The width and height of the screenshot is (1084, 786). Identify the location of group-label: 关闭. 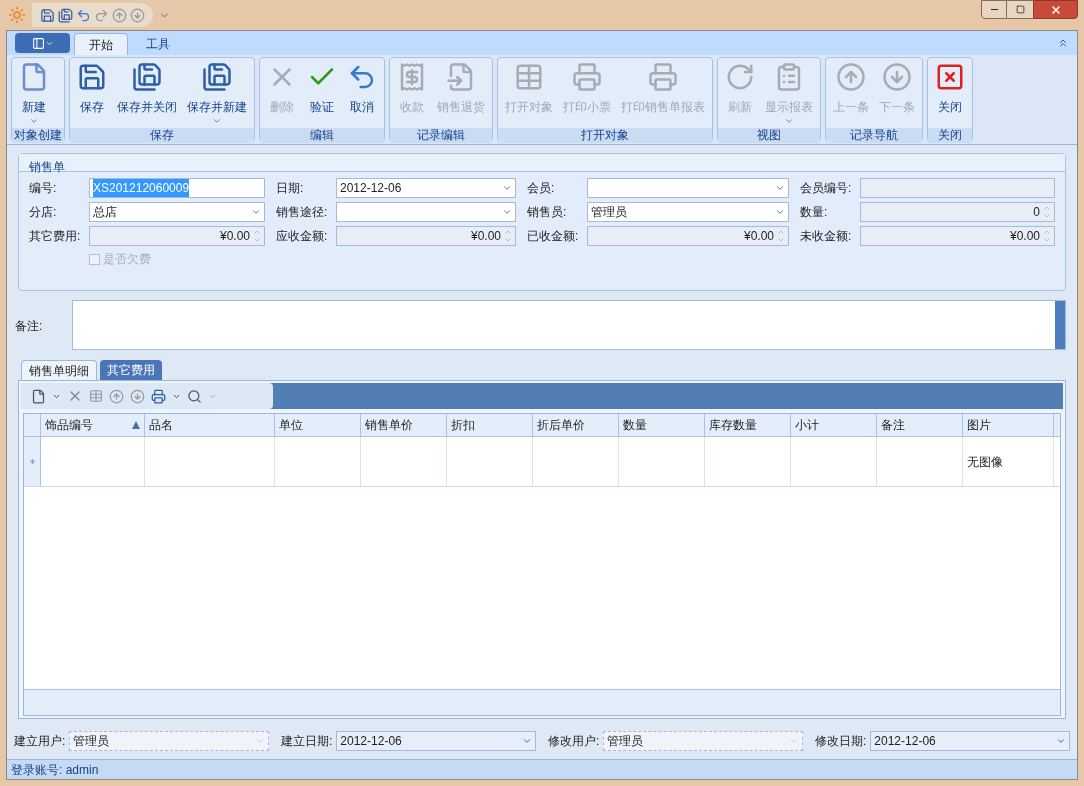
(950, 135).